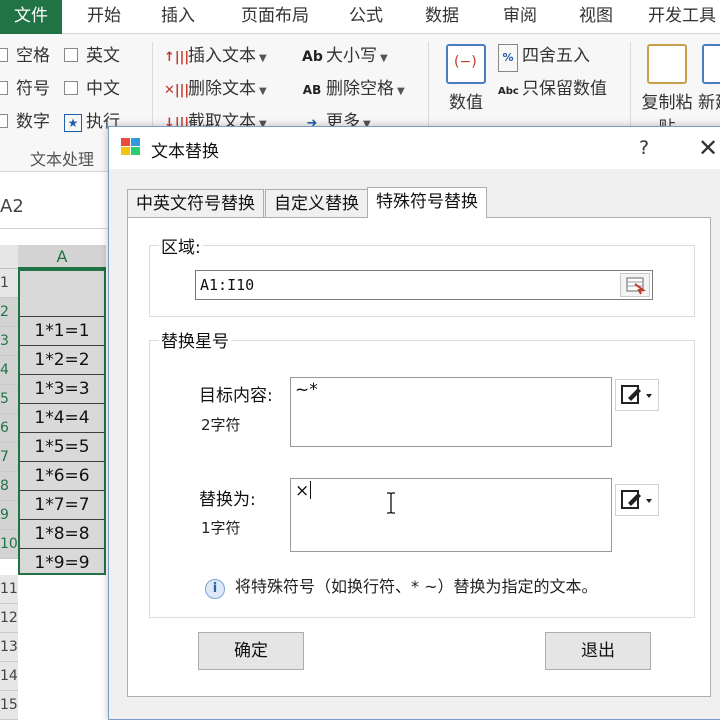  I want to click on checkbox-space: 空格, so click(25, 56).